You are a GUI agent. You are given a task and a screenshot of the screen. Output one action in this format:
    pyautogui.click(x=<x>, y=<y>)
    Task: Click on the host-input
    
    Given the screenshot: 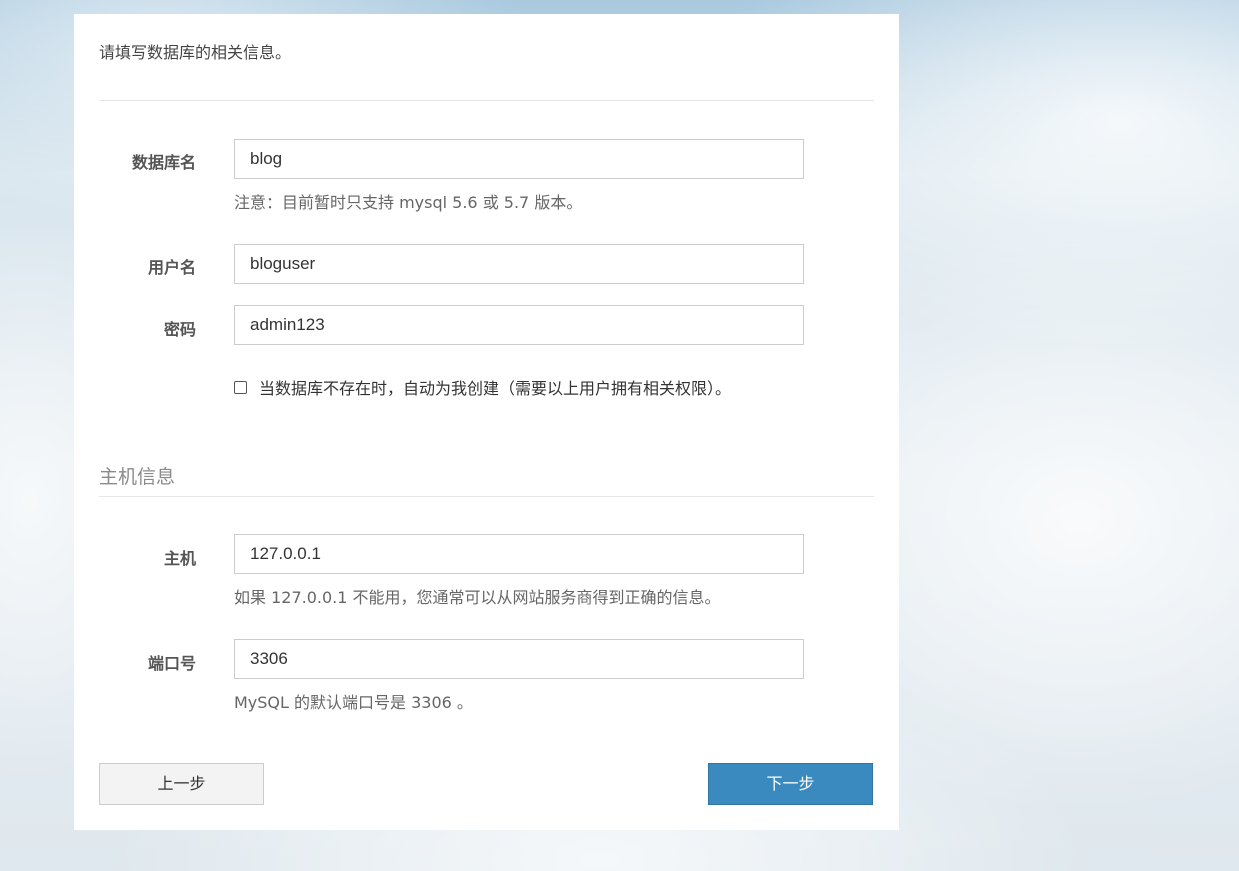 What is the action you would take?
    pyautogui.click(x=519, y=554)
    